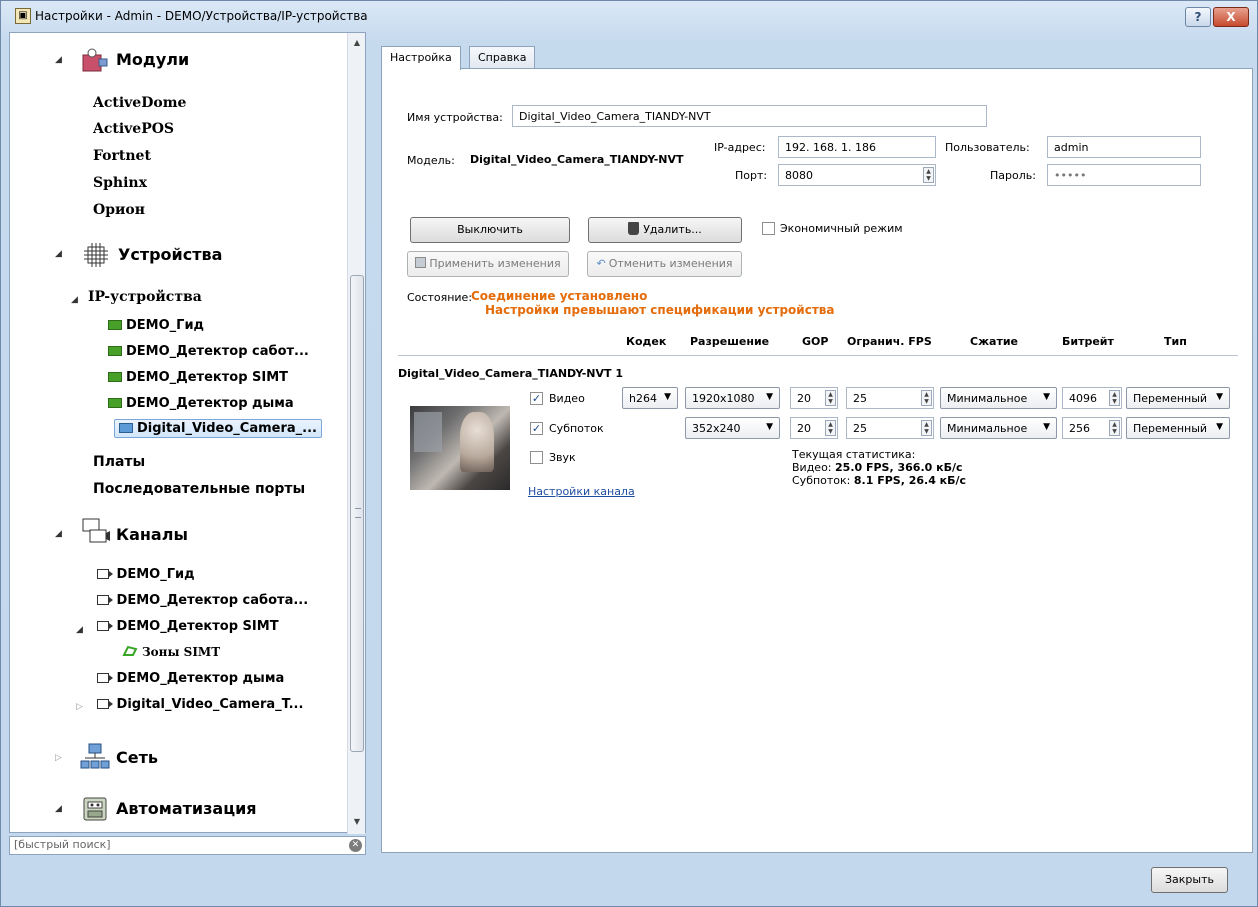  Describe the element at coordinates (998, 428) in the screenshot. I see `substream-compression-select: Минимальное ▼` at that location.